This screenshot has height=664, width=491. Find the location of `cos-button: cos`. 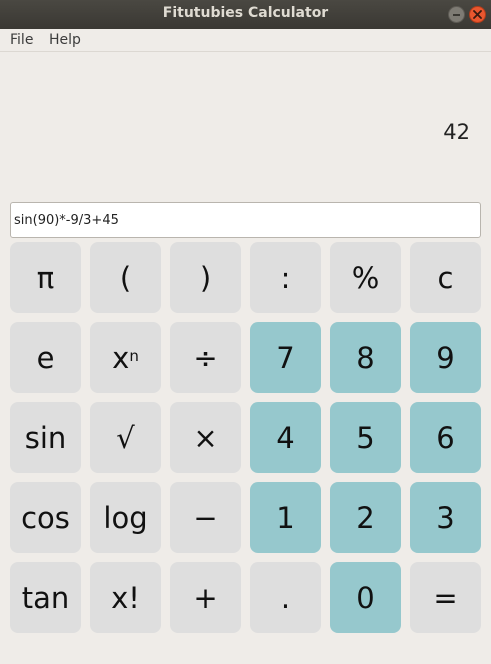

cos-button: cos is located at coordinates (45, 517).